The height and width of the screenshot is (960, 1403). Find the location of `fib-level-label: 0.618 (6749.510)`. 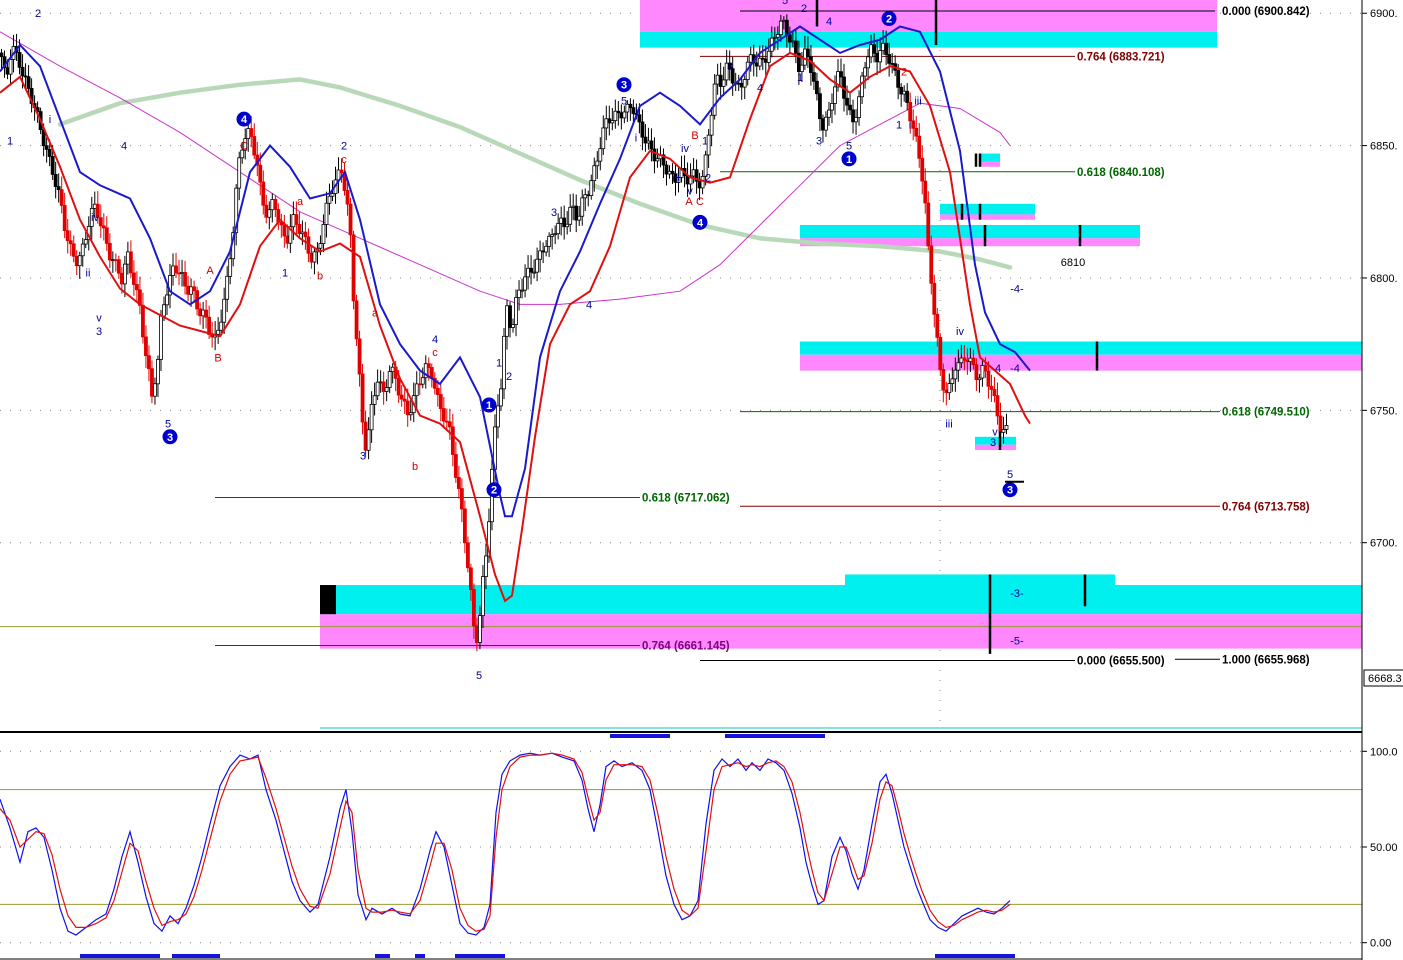

fib-level-label: 0.618 (6749.510) is located at coordinates (1266, 413).